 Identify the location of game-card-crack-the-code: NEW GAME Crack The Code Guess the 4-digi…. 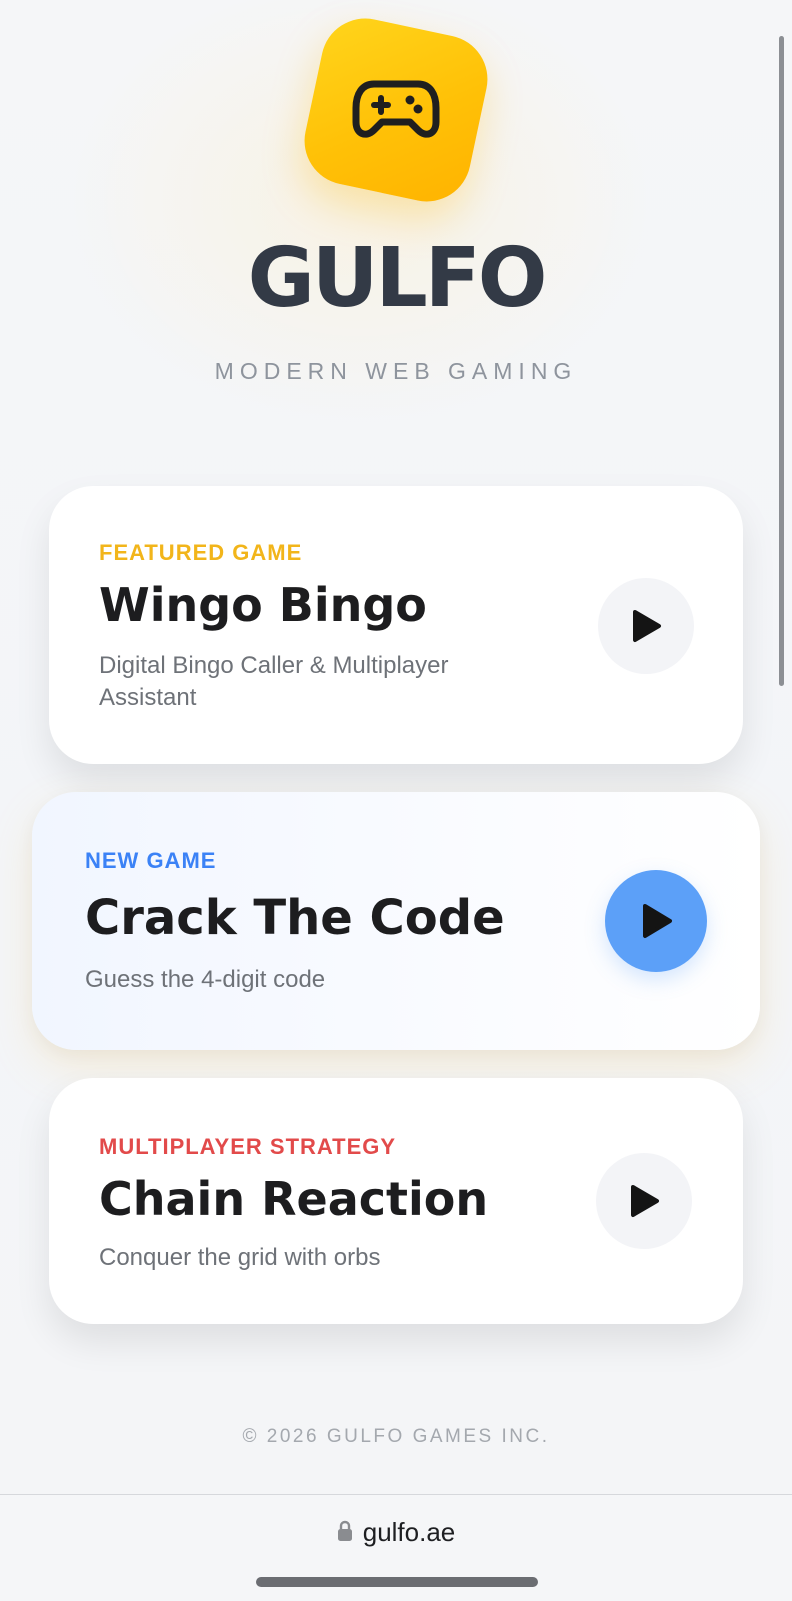
(396, 921).